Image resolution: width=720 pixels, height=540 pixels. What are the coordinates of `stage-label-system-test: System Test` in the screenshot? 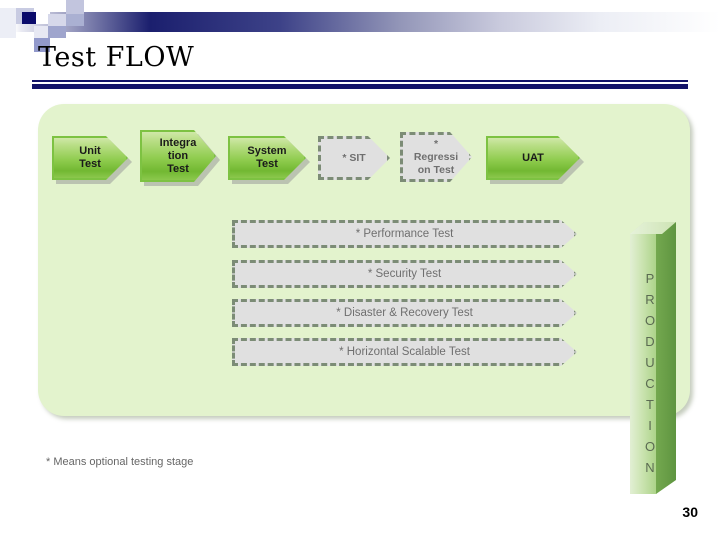 It's located at (267, 157).